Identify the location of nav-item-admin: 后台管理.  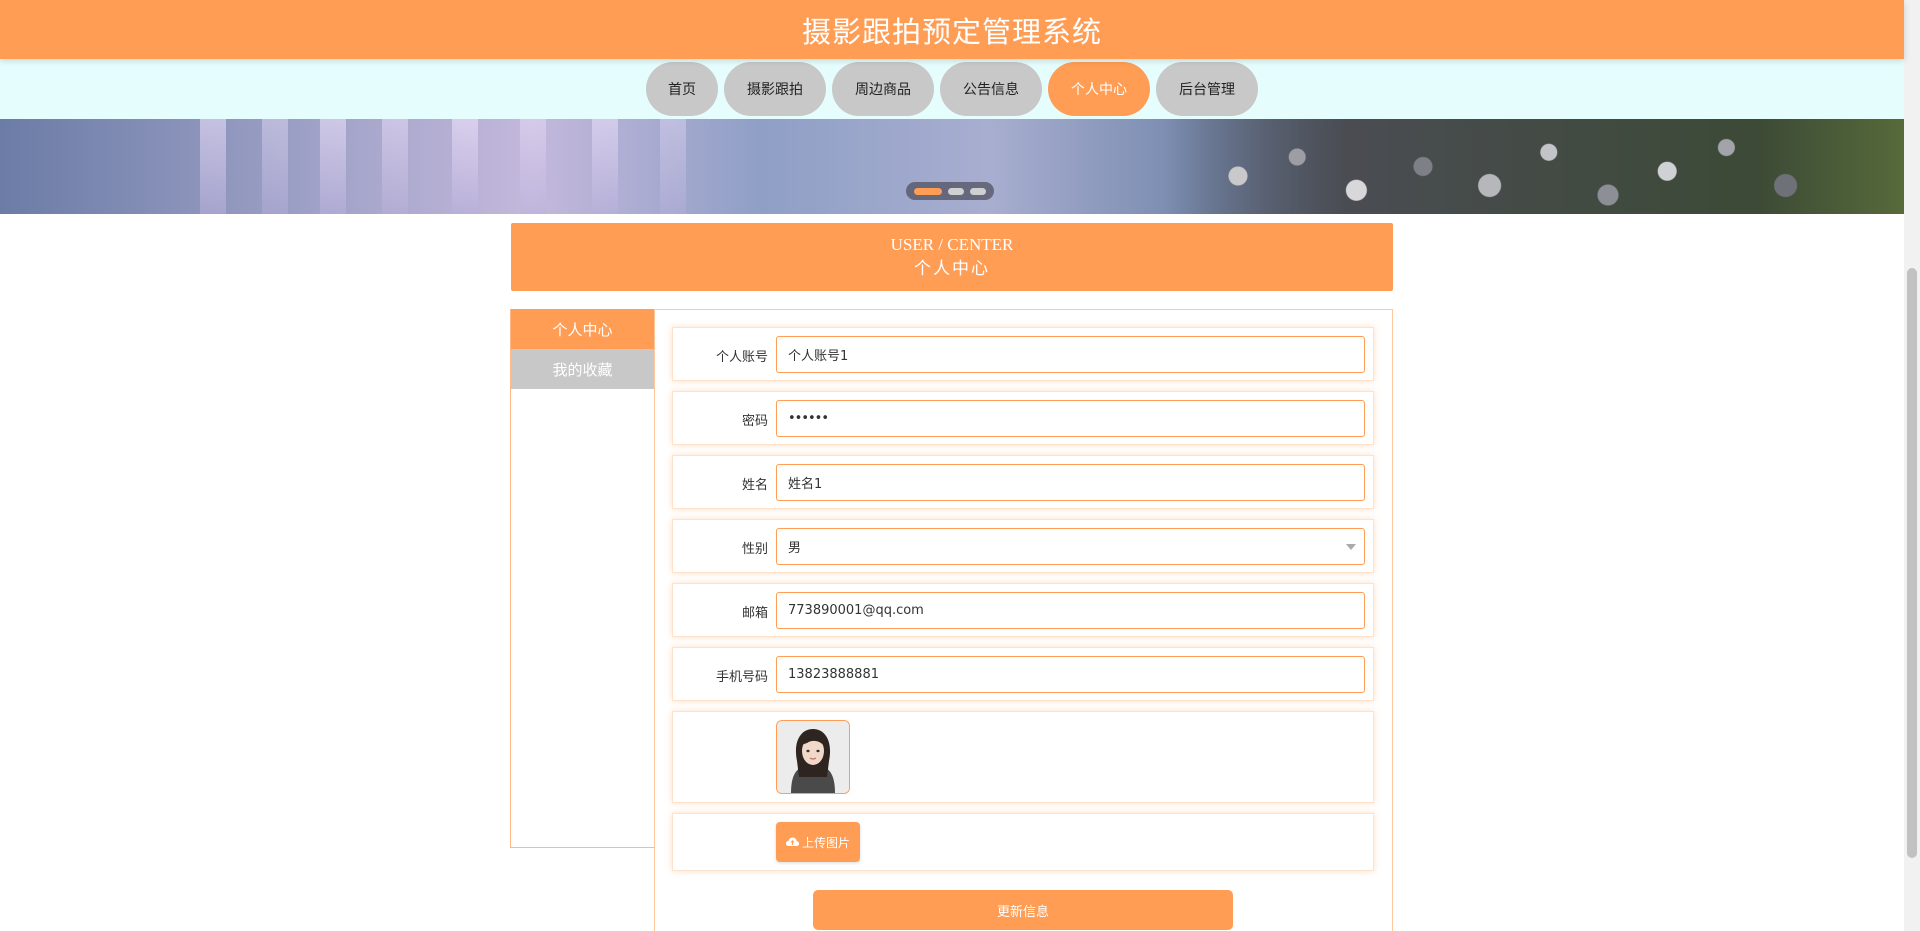
(1207, 89).